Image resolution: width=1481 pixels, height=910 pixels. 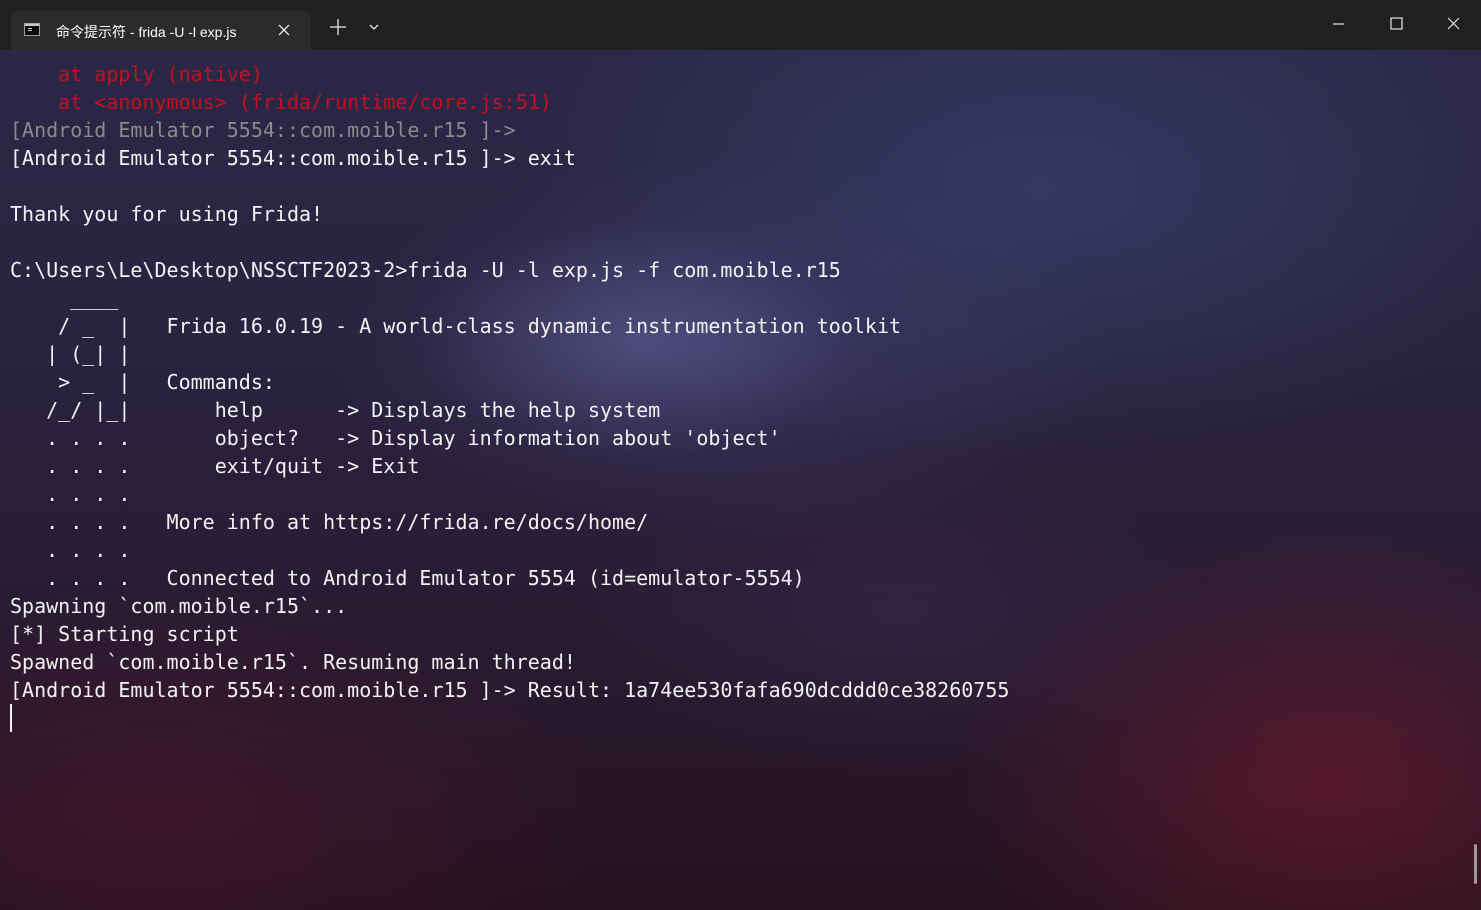 I want to click on minimize-button, so click(x=1338, y=24).